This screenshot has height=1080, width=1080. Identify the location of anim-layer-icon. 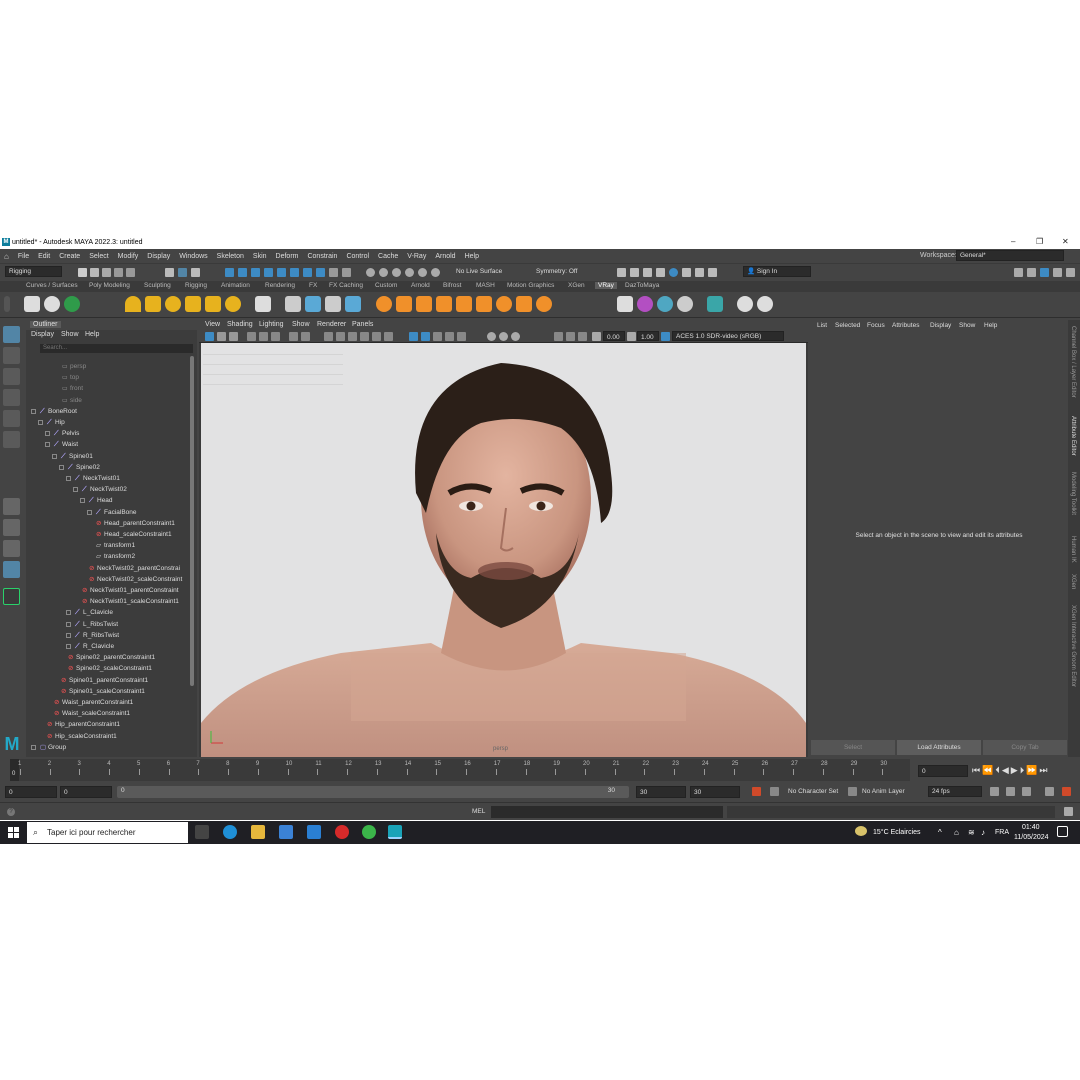
(852, 791).